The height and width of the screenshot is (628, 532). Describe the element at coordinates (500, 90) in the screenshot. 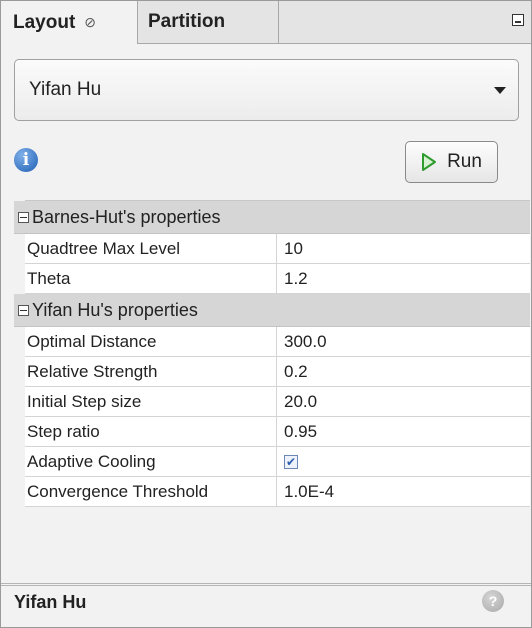

I see `chevron-down-icon` at that location.